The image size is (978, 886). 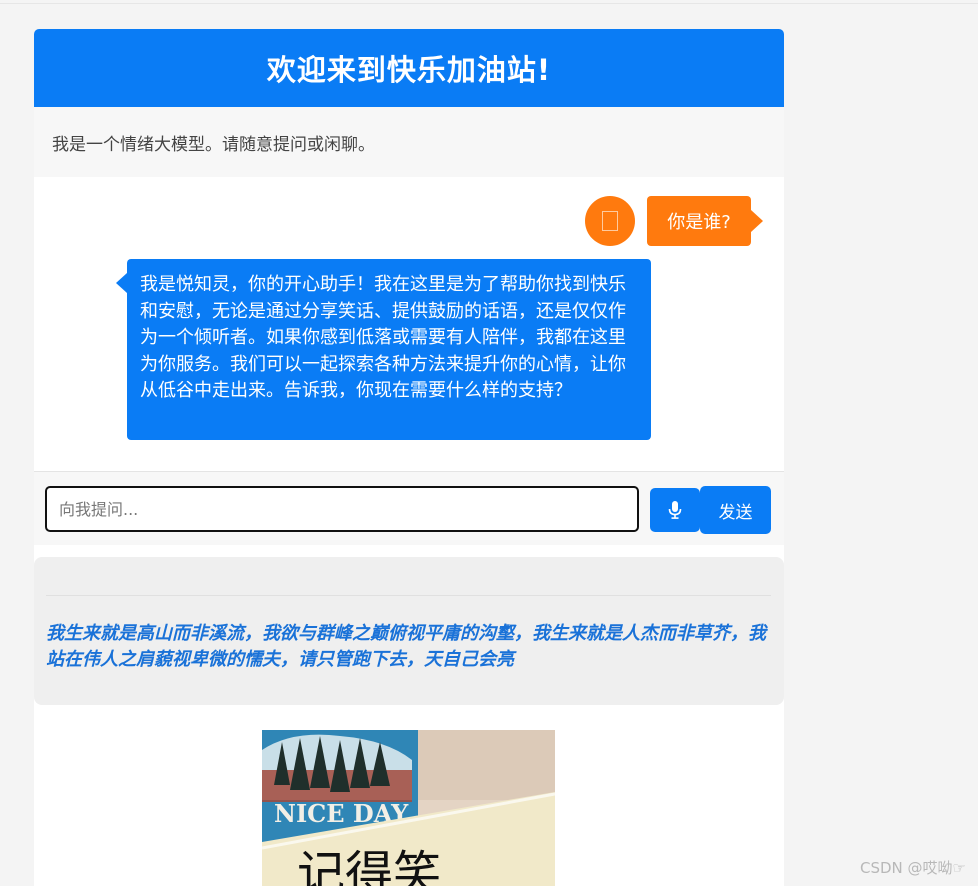 What do you see at coordinates (369, 866) in the screenshot?
I see `handwriting-text: 记得笑` at bounding box center [369, 866].